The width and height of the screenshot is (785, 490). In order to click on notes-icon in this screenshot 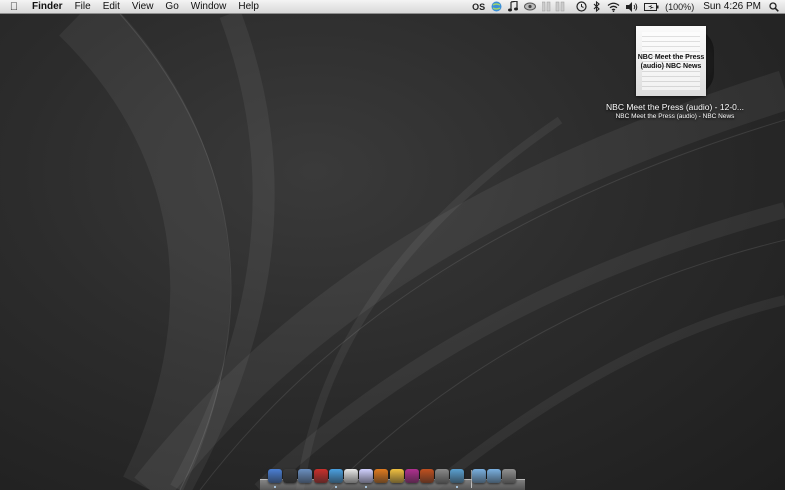, I will do `click(396, 476)`.